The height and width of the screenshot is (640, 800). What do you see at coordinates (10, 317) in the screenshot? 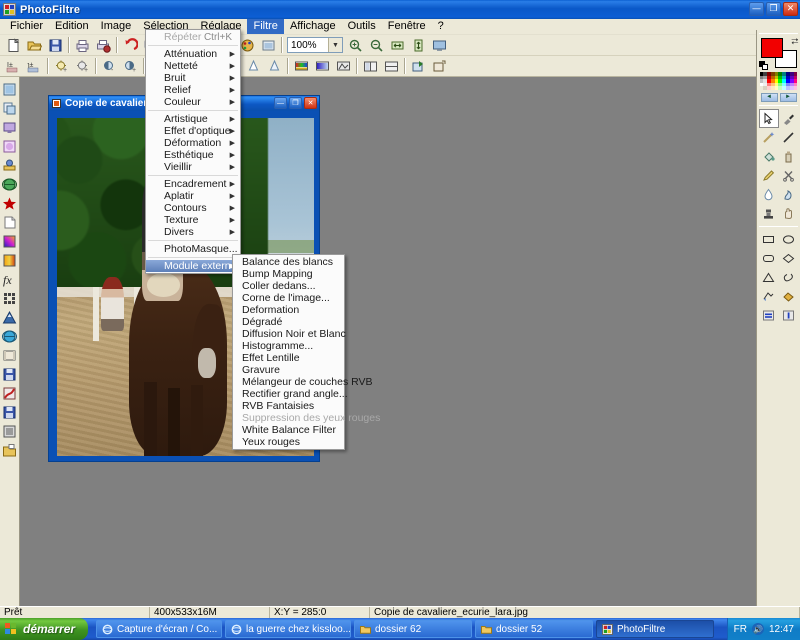
I see `mountain-icon` at bounding box center [10, 317].